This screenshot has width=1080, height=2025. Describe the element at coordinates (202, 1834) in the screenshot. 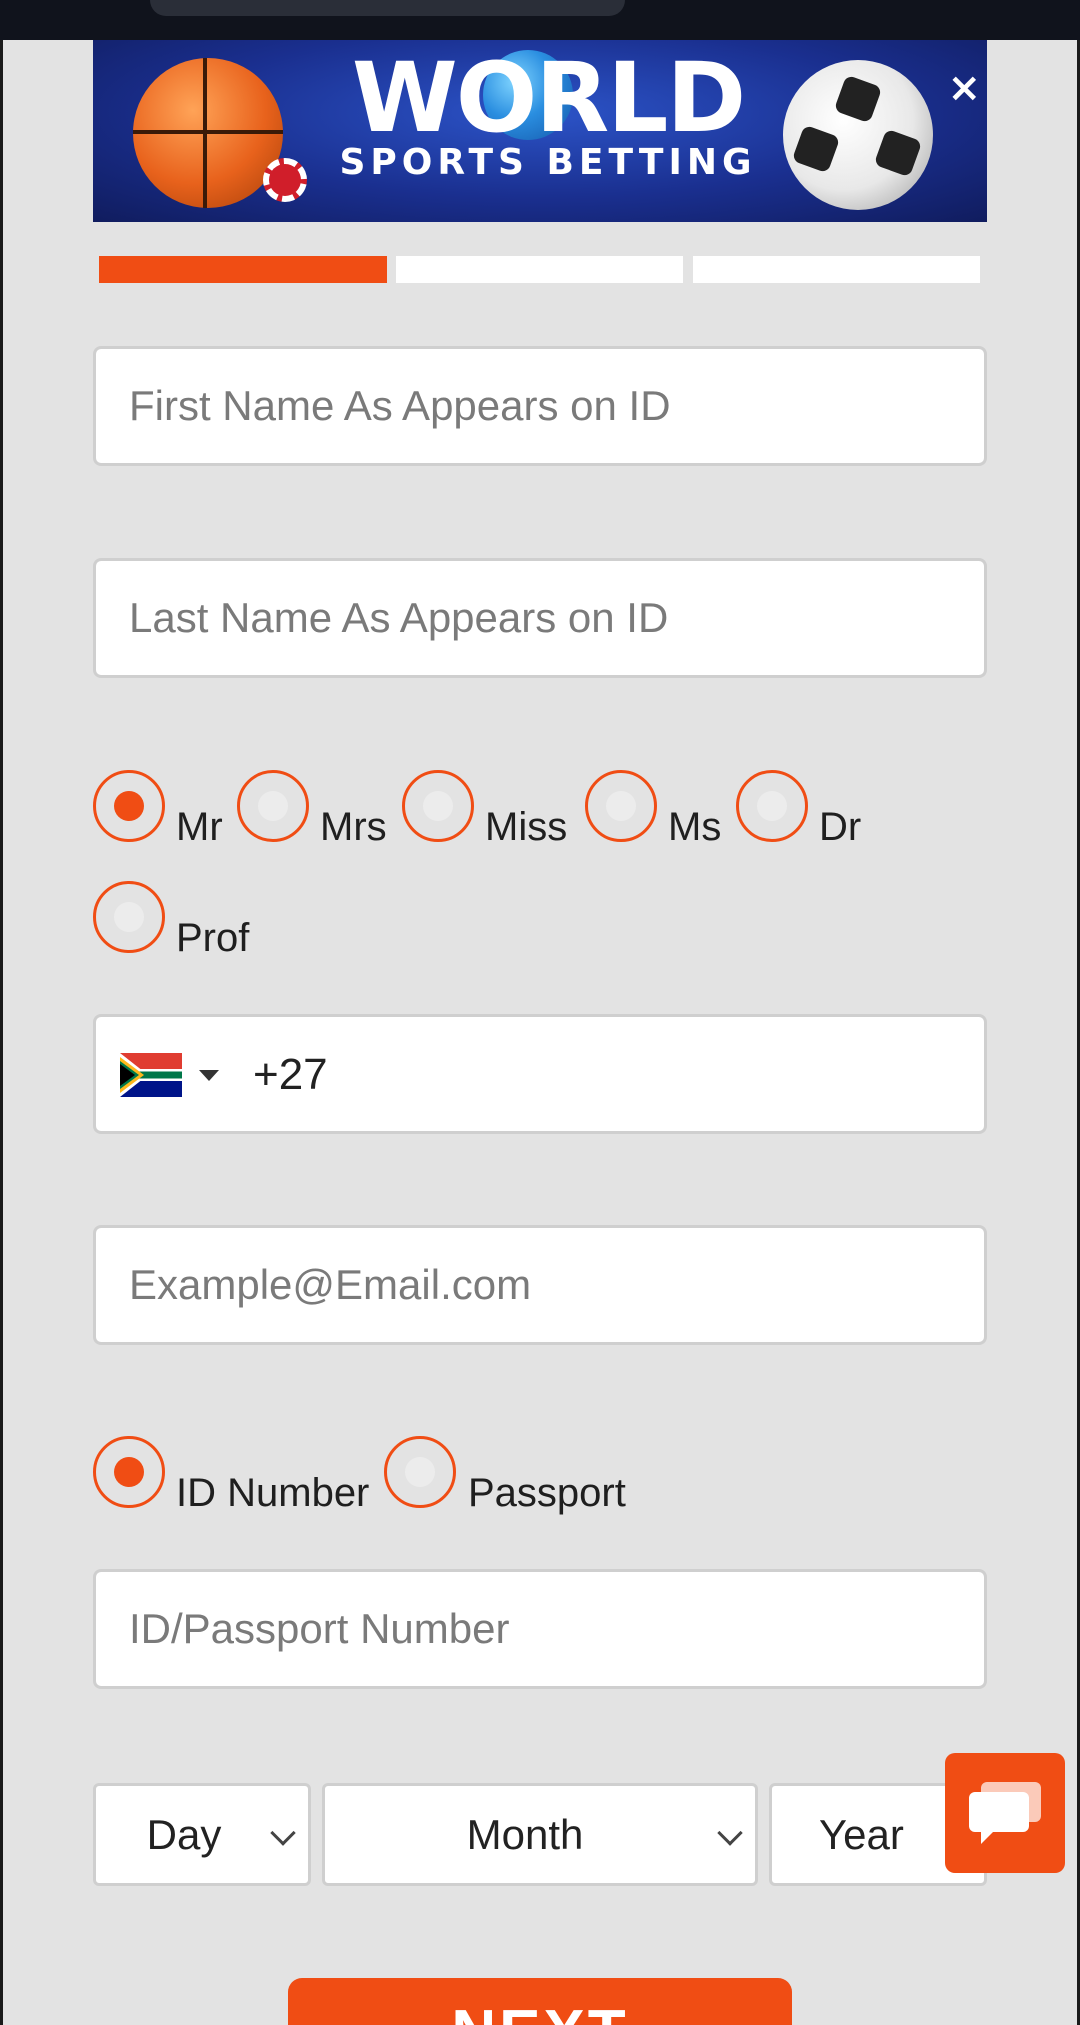

I see `dob-day-select: Day` at that location.